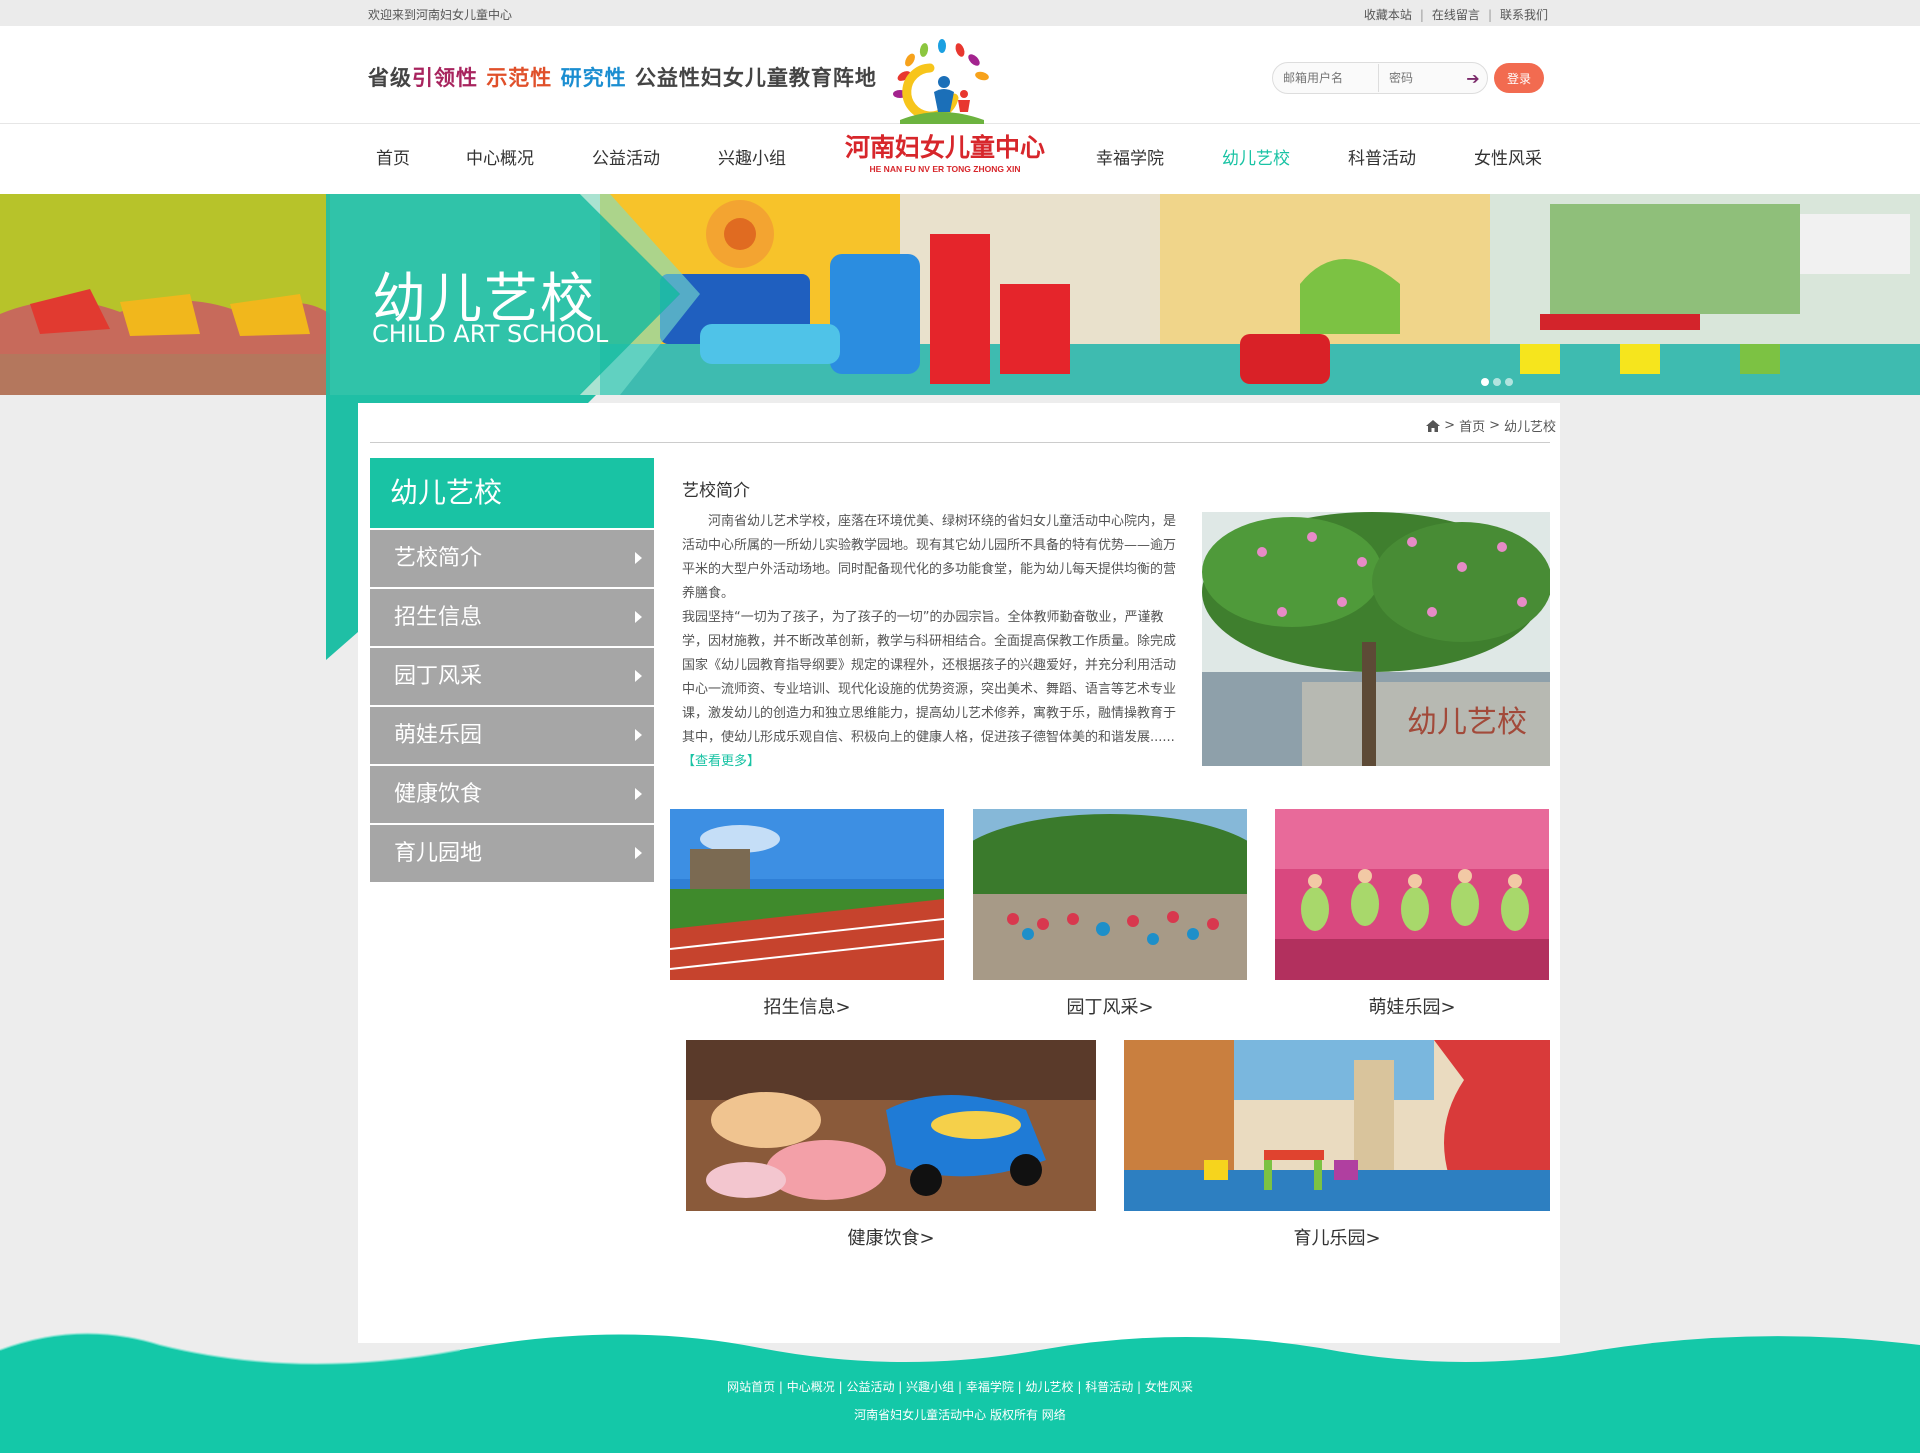 The image size is (1920, 1453). What do you see at coordinates (445, 78) in the screenshot?
I see `slogan-part: 引领性` at bounding box center [445, 78].